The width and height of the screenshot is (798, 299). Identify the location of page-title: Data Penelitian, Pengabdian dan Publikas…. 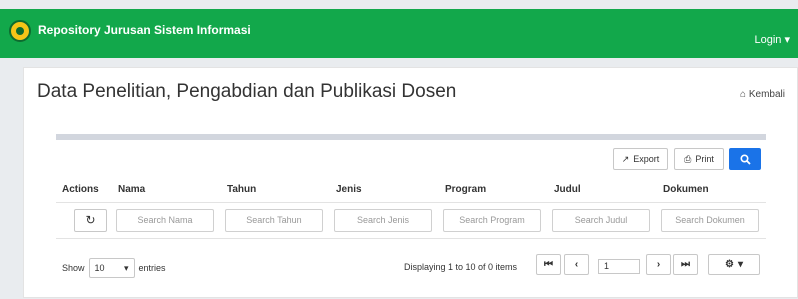
(247, 91).